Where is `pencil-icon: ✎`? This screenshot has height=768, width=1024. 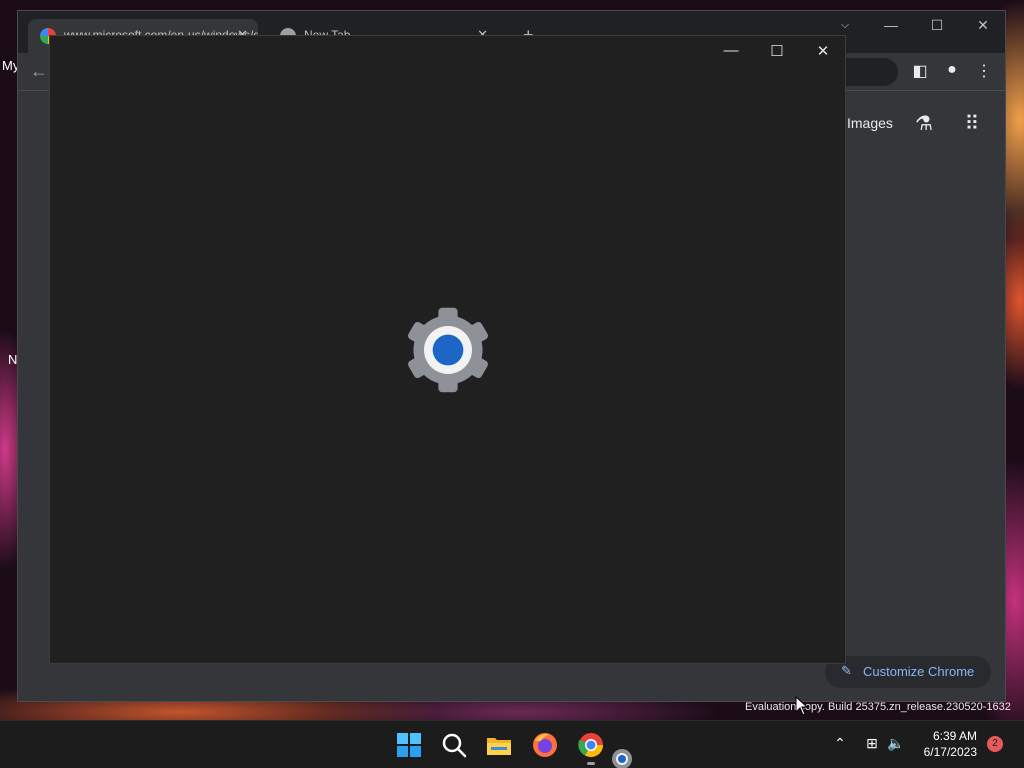
pencil-icon: ✎ is located at coordinates (846, 670).